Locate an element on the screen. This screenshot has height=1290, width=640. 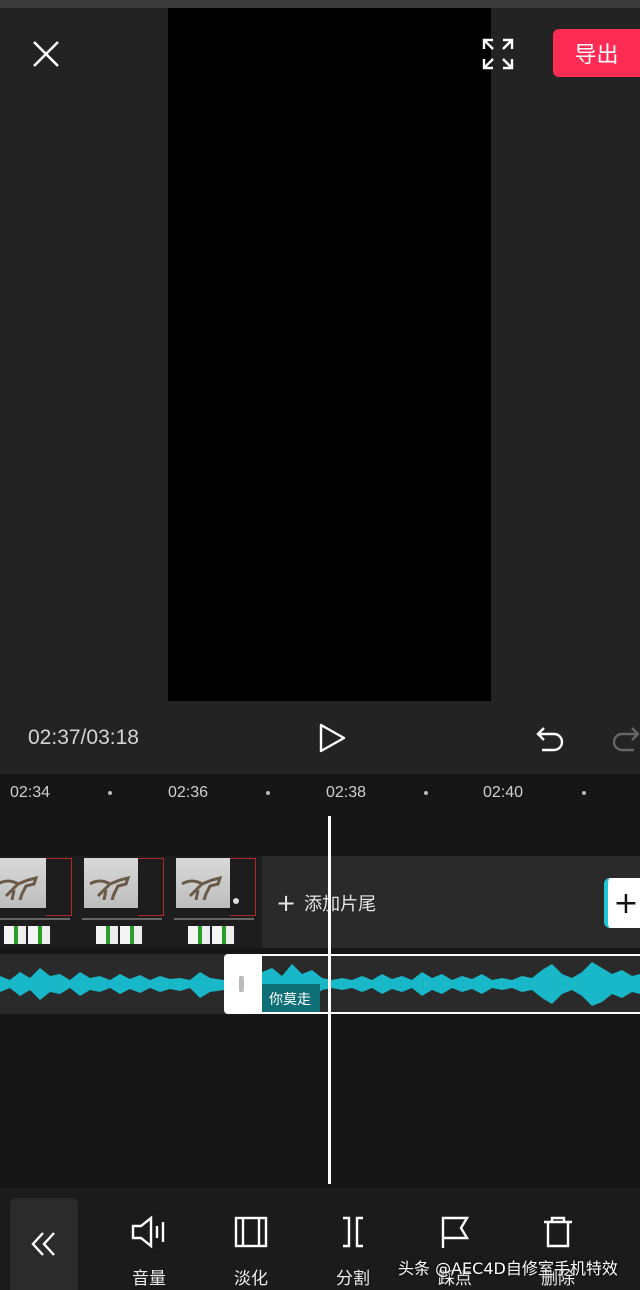
audio-clip-label: 你莫走 is located at coordinates (291, 998).